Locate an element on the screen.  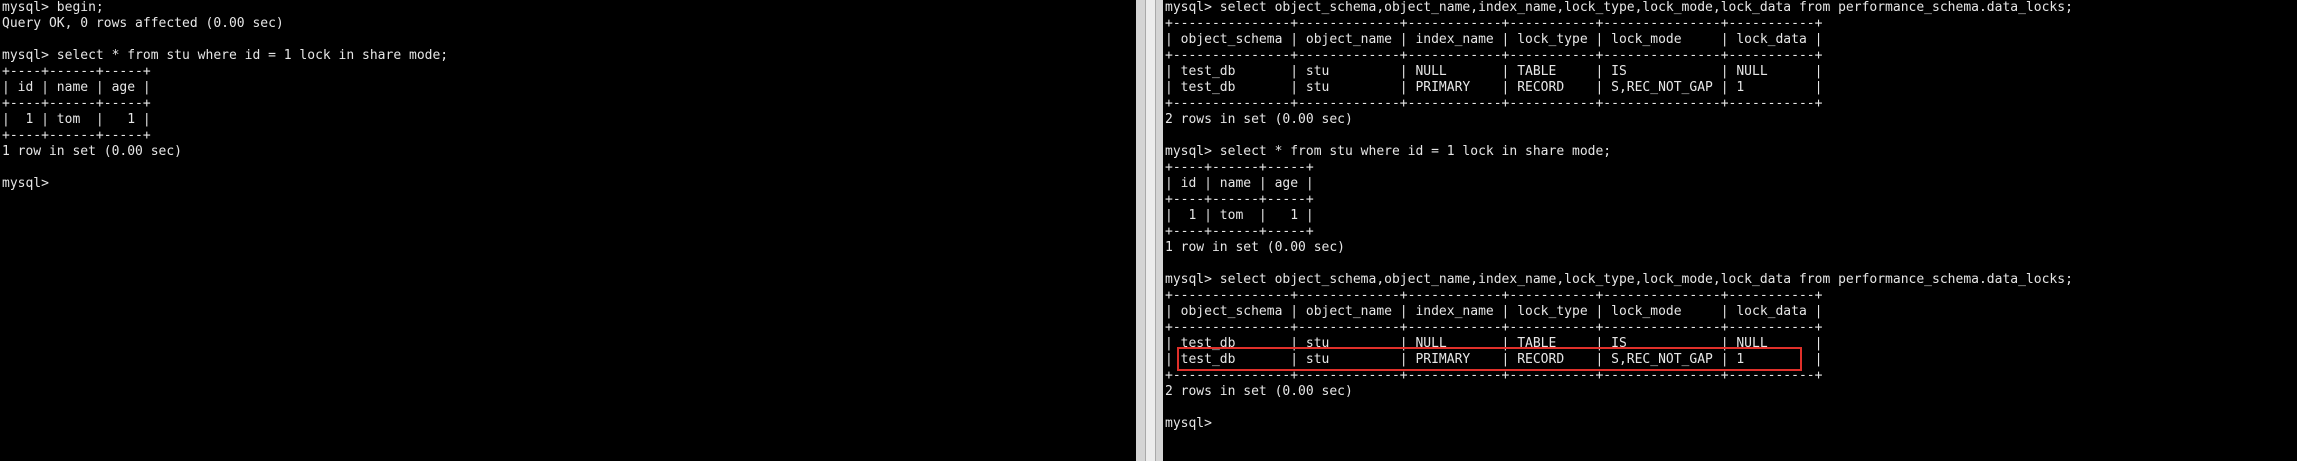
pane-divider-handle is located at coordinates (1150, 230).